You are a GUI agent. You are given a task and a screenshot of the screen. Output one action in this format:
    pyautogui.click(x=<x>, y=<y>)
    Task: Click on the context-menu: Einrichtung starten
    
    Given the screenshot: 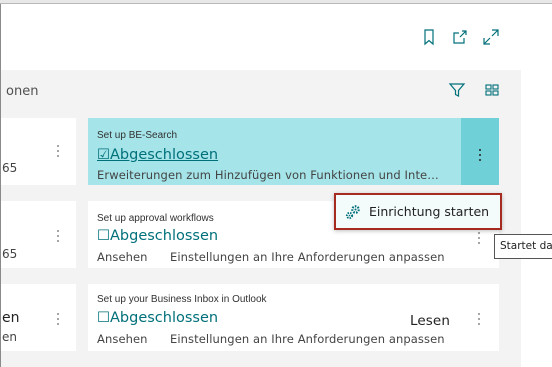 What is the action you would take?
    pyautogui.click(x=418, y=211)
    